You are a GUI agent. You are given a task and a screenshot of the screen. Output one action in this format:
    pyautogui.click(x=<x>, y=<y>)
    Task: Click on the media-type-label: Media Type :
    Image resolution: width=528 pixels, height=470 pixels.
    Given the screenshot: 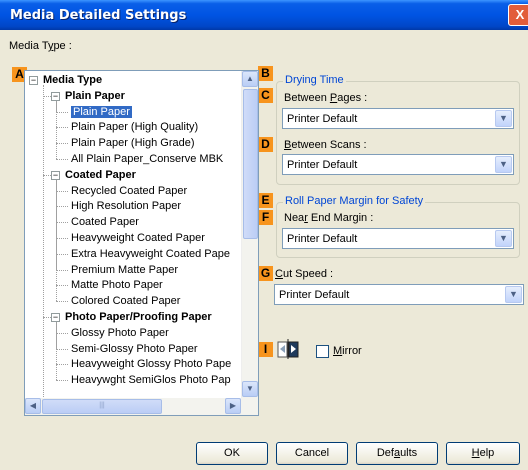 What is the action you would take?
    pyautogui.click(x=40, y=46)
    